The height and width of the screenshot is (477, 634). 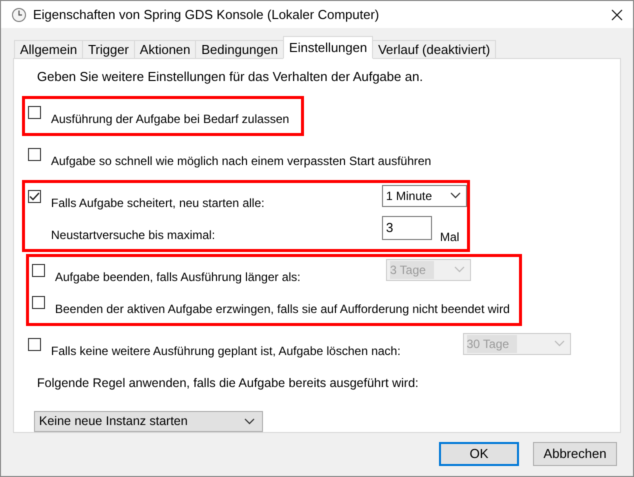 What do you see at coordinates (450, 237) in the screenshot?
I see `unit-label: Mal` at bounding box center [450, 237].